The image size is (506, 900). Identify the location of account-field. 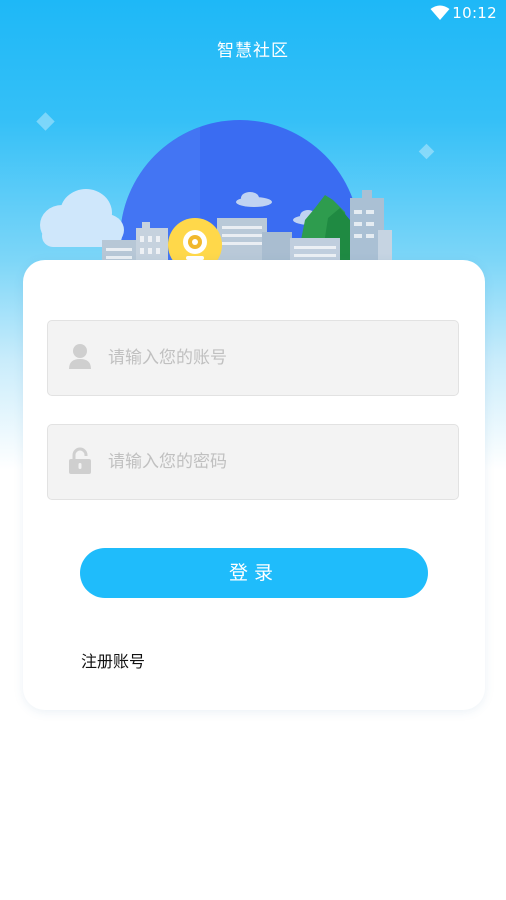
(253, 358).